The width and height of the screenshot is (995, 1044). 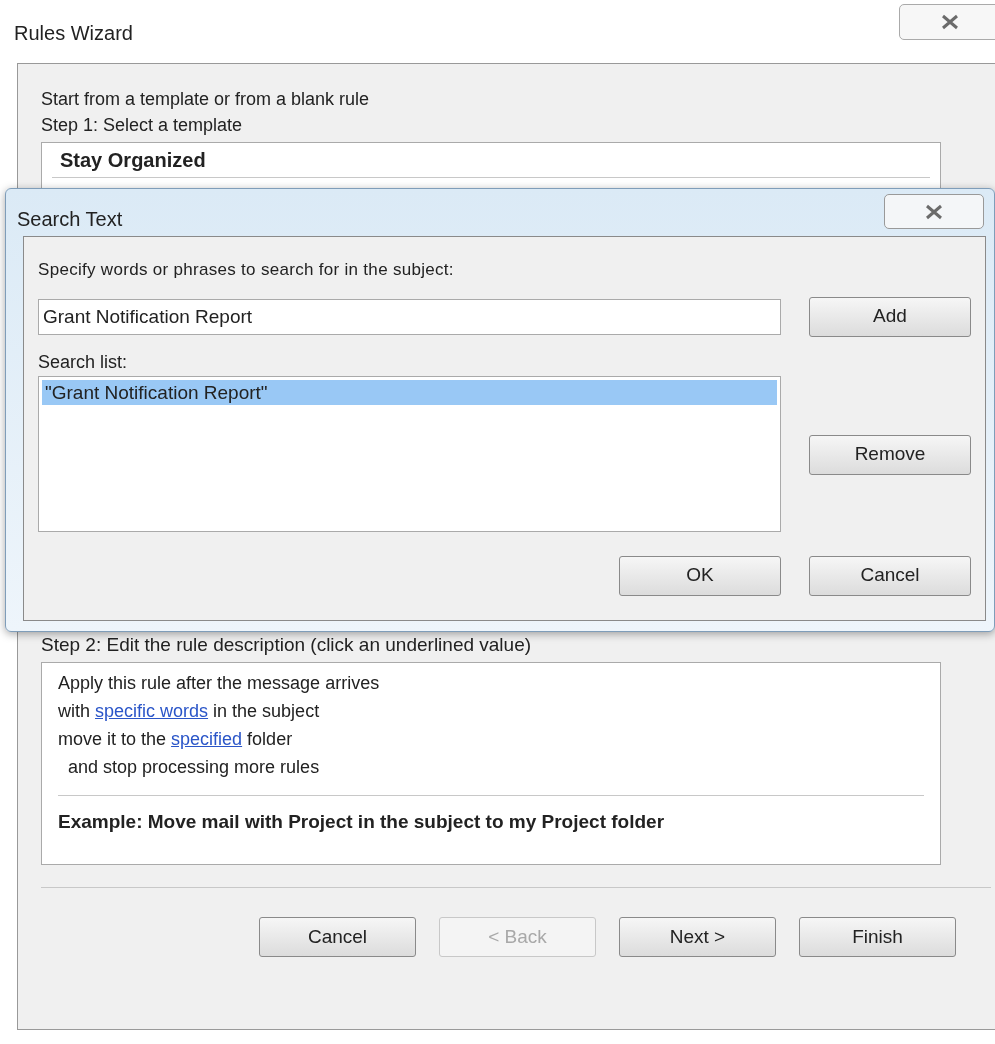 I want to click on list-item: "Grant Notification Report", so click(x=409, y=392).